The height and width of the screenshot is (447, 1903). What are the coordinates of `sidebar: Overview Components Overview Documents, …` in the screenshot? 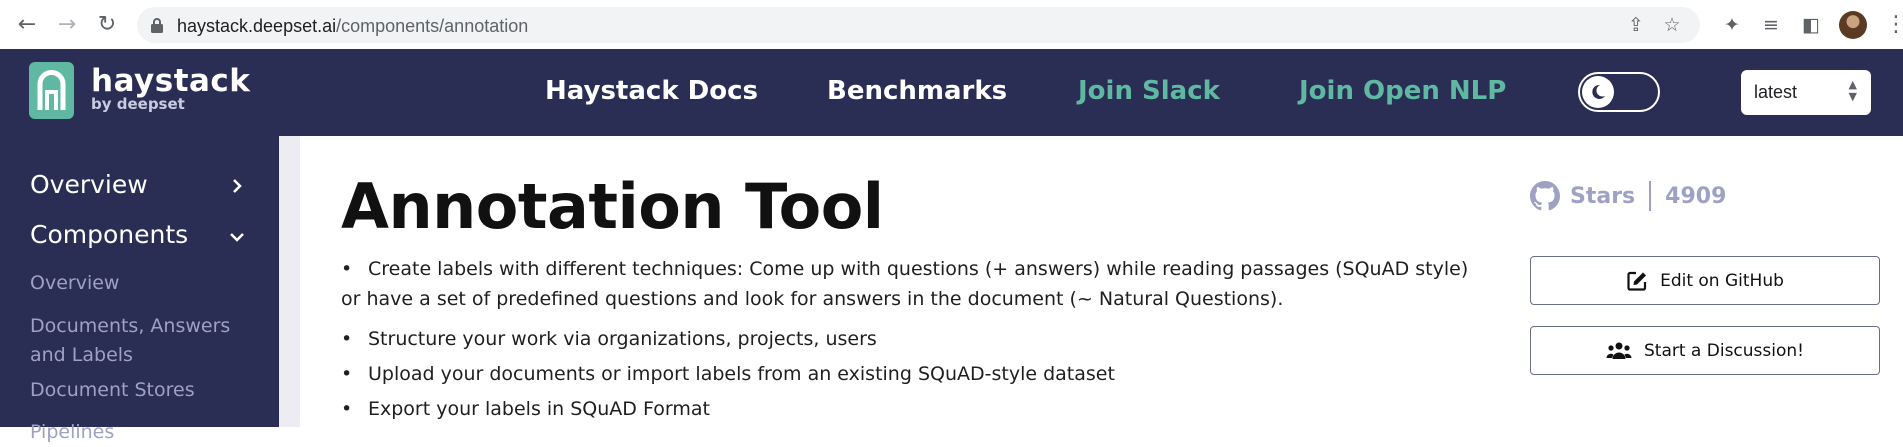 It's located at (139, 289).